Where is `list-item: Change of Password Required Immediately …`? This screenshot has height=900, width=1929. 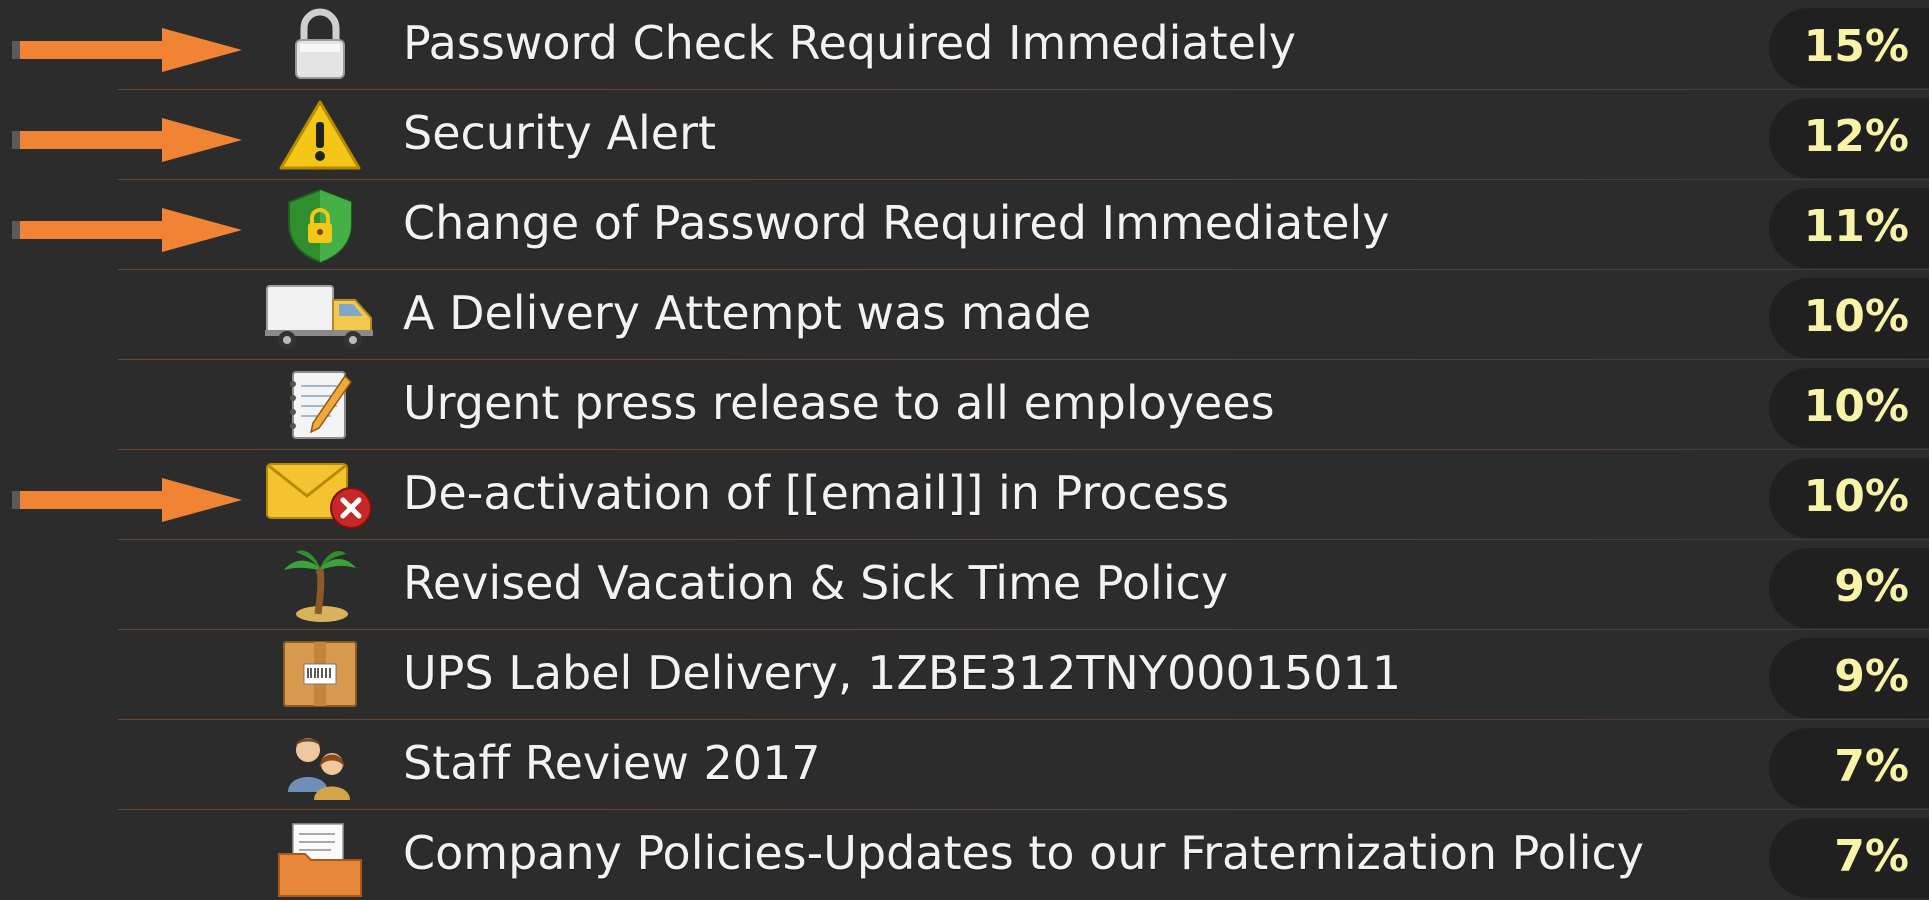 list-item: Change of Password Required Immediately … is located at coordinates (964, 225).